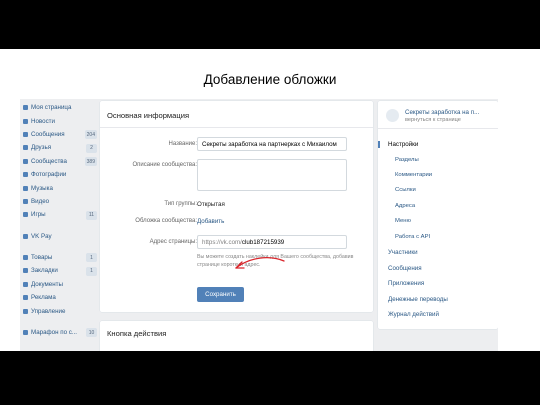 Image resolution: width=540 pixels, height=405 pixels. What do you see at coordinates (260, 263) in the screenshot?
I see `hand-drawn-arrow-icon` at bounding box center [260, 263].